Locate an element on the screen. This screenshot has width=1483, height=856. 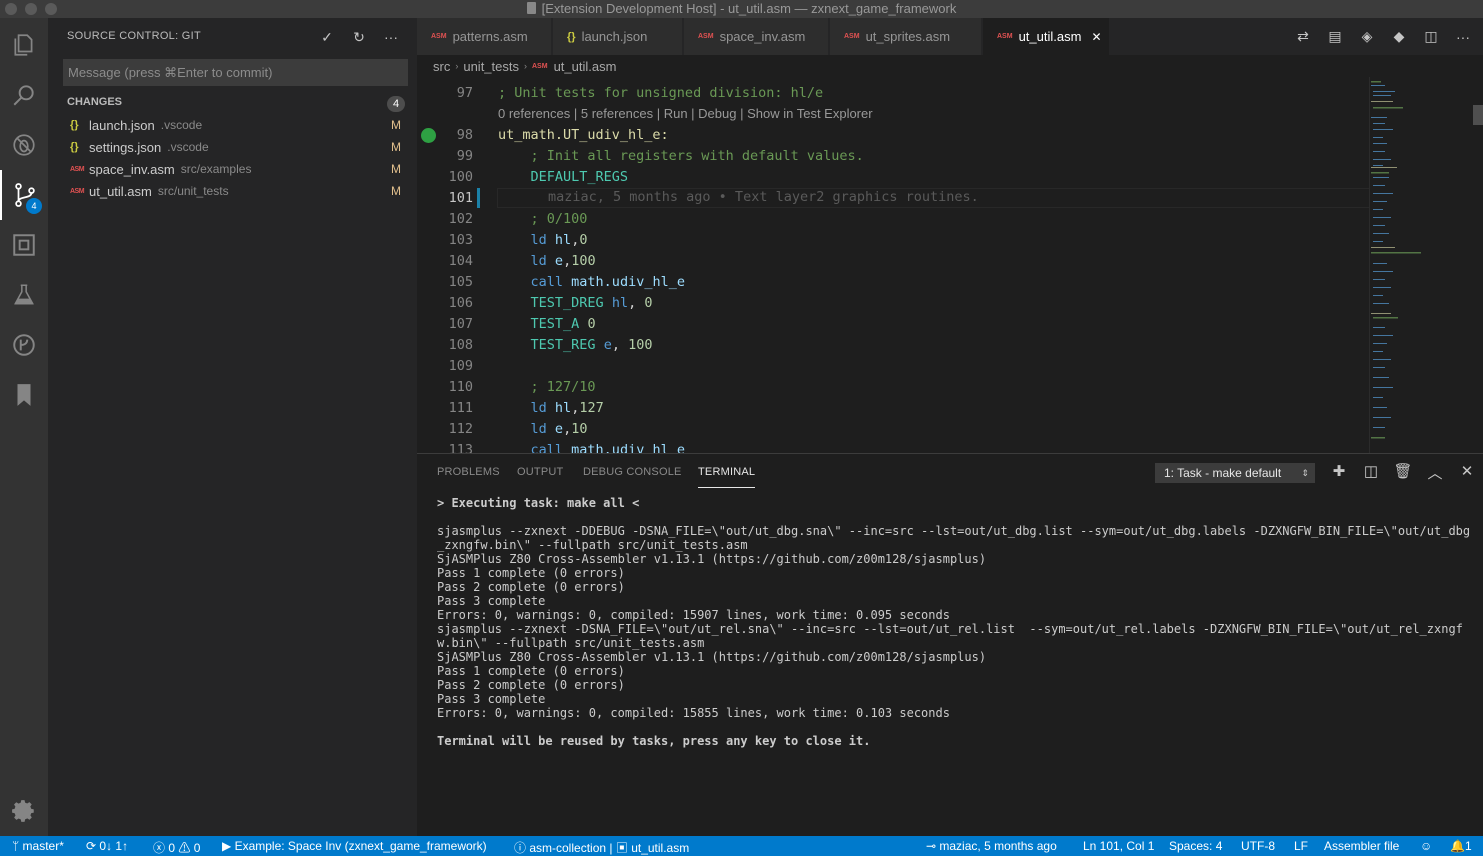
problems-status: ⓧ 0 ⚠ 0 is located at coordinates (176, 847).